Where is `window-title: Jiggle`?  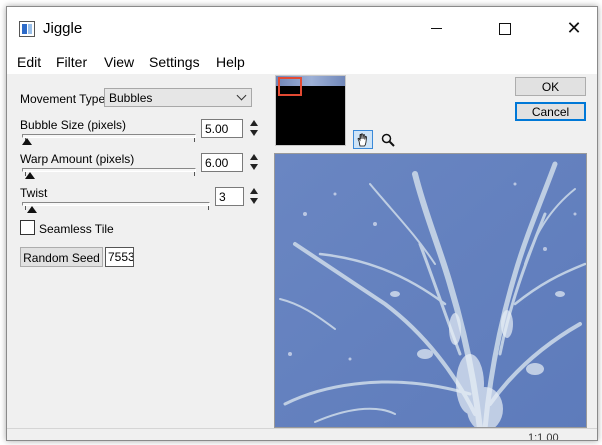
window-title: Jiggle is located at coordinates (63, 28).